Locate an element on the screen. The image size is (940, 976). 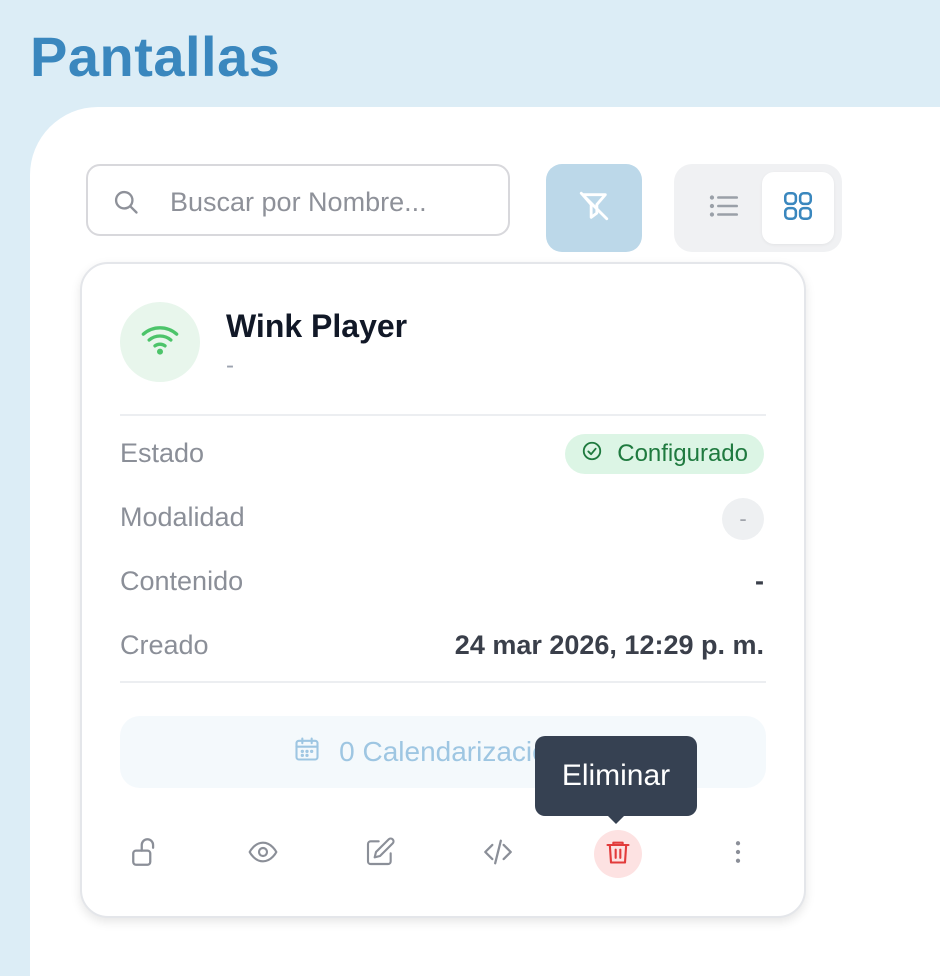
view-toggle is located at coordinates (758, 208).